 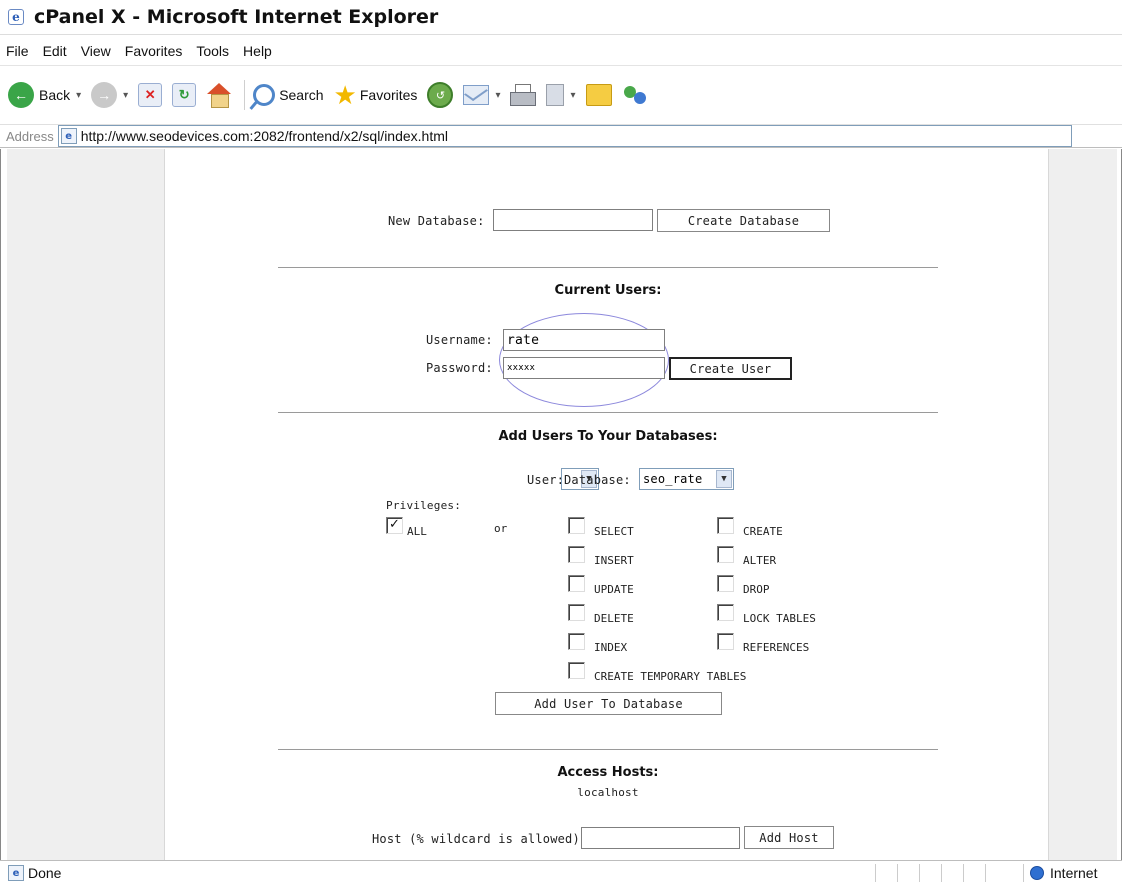 What do you see at coordinates (55, 51) in the screenshot?
I see `menu-edit: Edit` at bounding box center [55, 51].